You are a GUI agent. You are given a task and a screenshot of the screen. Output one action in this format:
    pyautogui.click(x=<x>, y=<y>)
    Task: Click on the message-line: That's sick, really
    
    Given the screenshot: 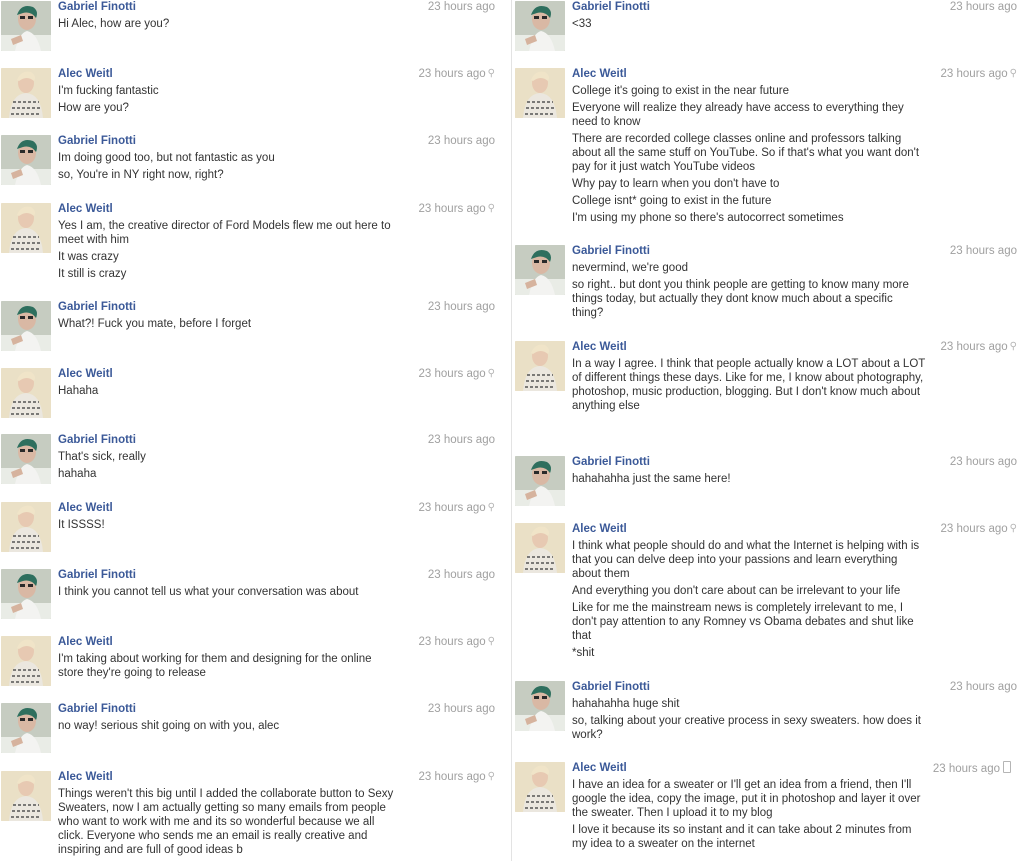 What is the action you would take?
    pyautogui.click(x=102, y=457)
    